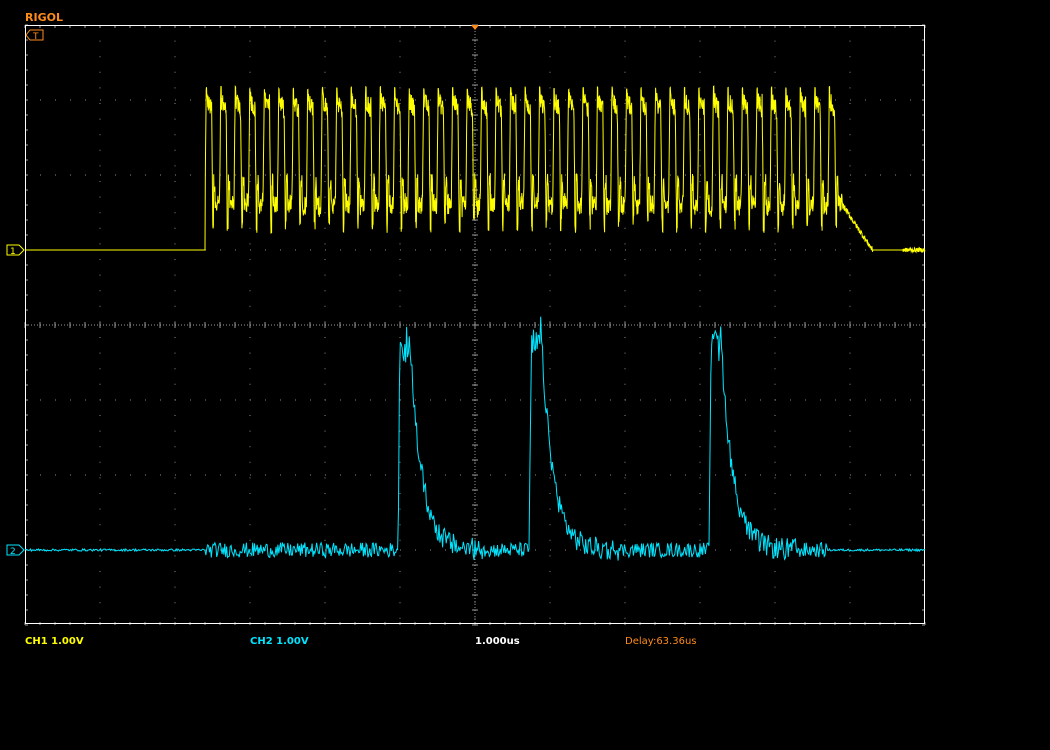 This screenshot has height=750, width=1050. I want to click on delay-label: Delay:63.36us, so click(661, 641).